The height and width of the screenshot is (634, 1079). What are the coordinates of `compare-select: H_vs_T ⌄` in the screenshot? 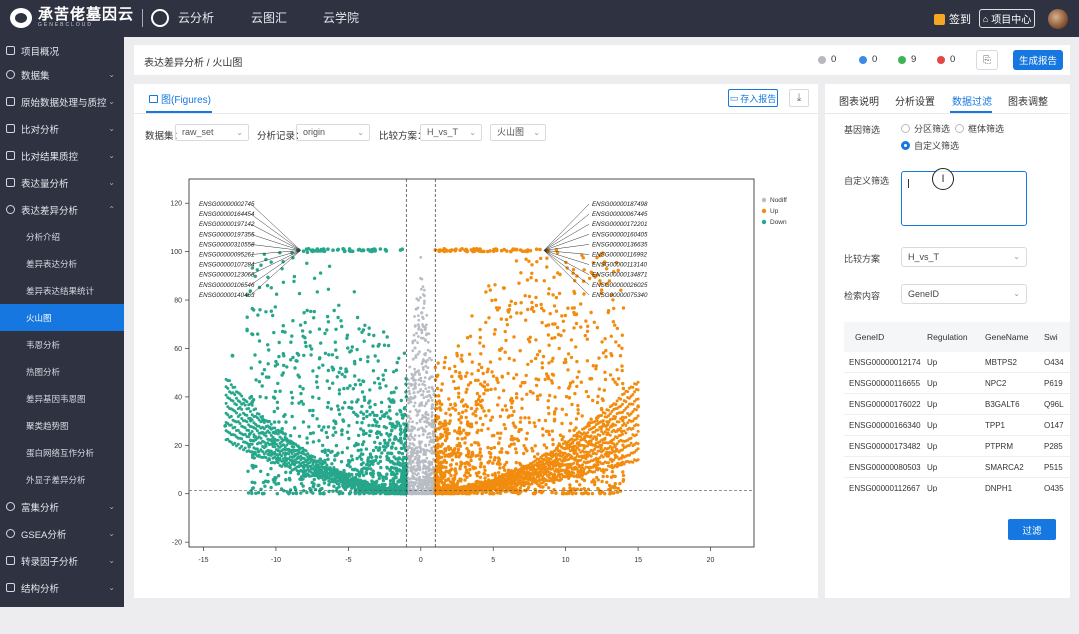 It's located at (451, 132).